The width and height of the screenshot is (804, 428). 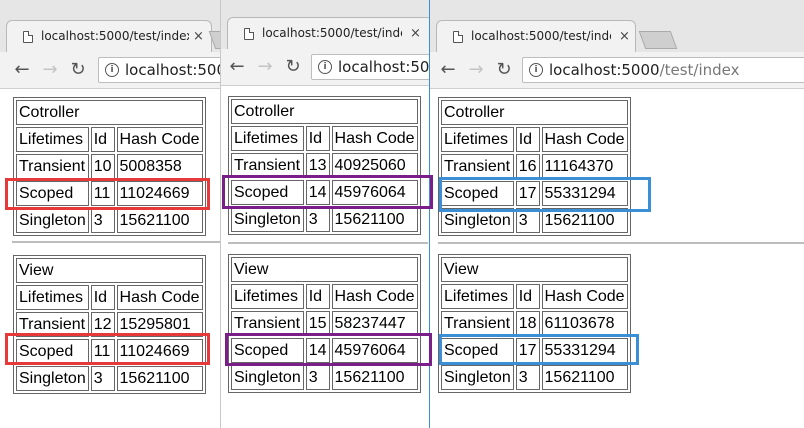 I want to click on url-text: localhost:5000, so click(x=172, y=70).